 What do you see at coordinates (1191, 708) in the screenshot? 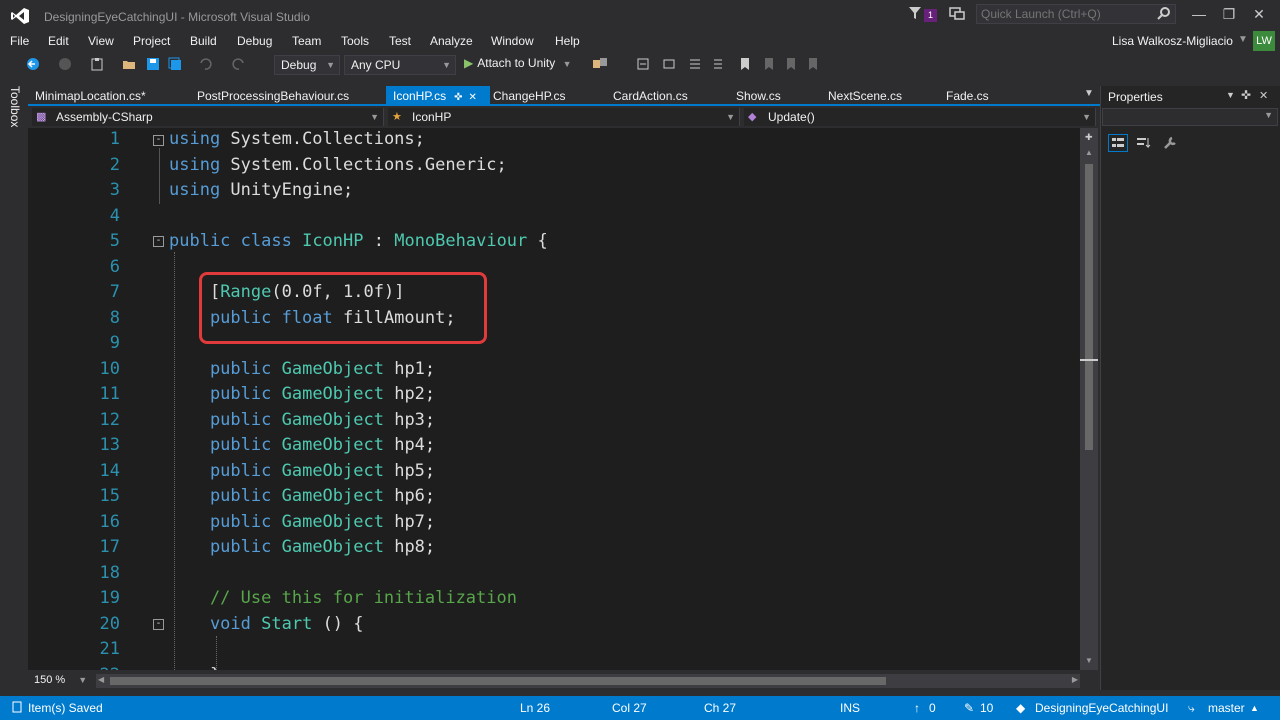
I see `branch-icon: ⤷` at bounding box center [1191, 708].